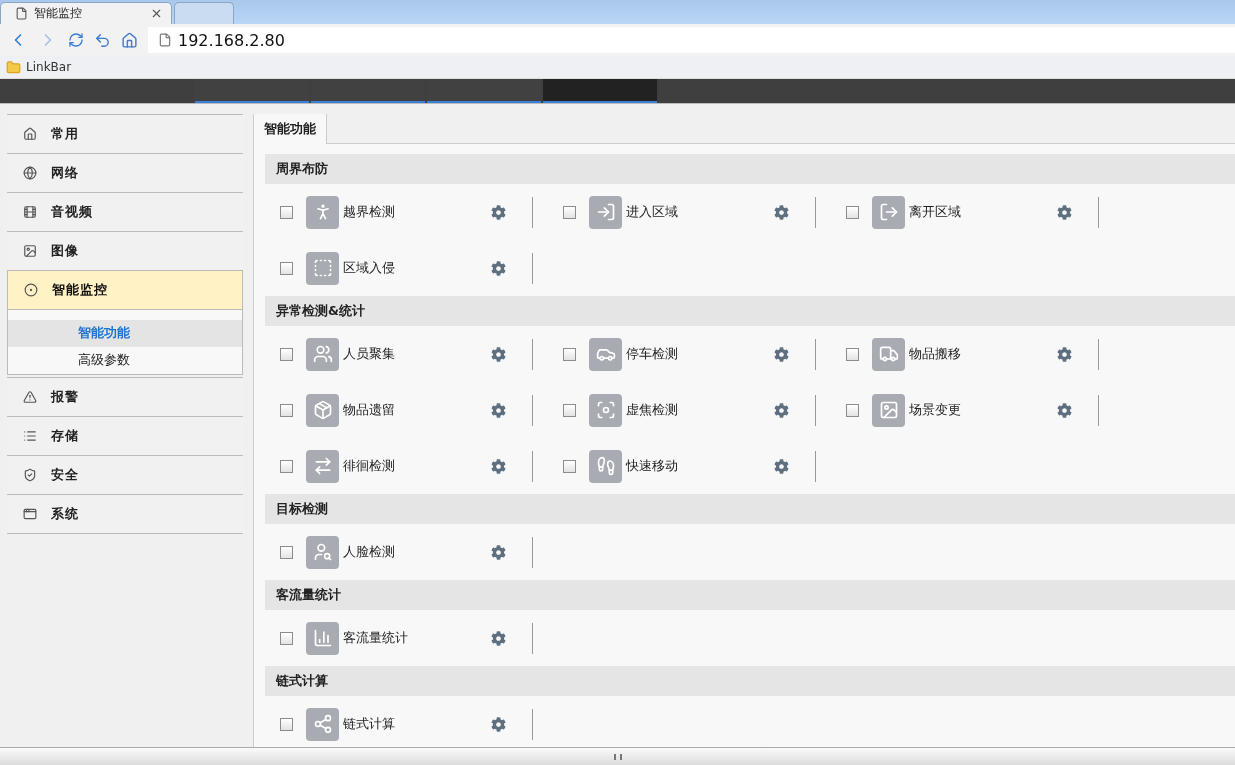 Image resolution: width=1235 pixels, height=765 pixels. What do you see at coordinates (31, 290) in the screenshot?
I see `target-icon` at bounding box center [31, 290].